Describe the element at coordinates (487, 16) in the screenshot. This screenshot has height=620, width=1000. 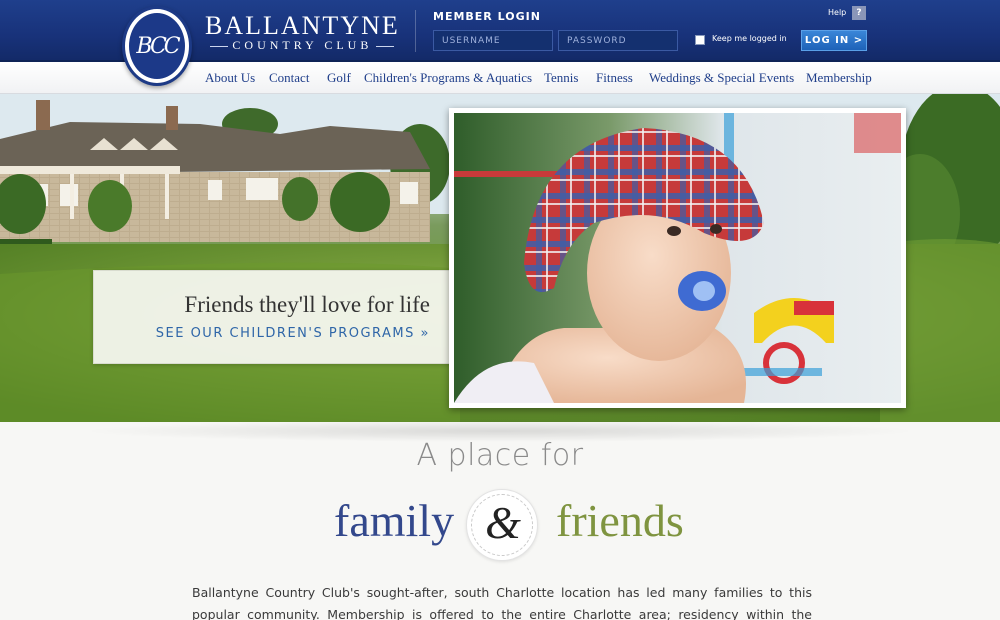
I see `member-login-title: MEMBER LOGIN` at that location.